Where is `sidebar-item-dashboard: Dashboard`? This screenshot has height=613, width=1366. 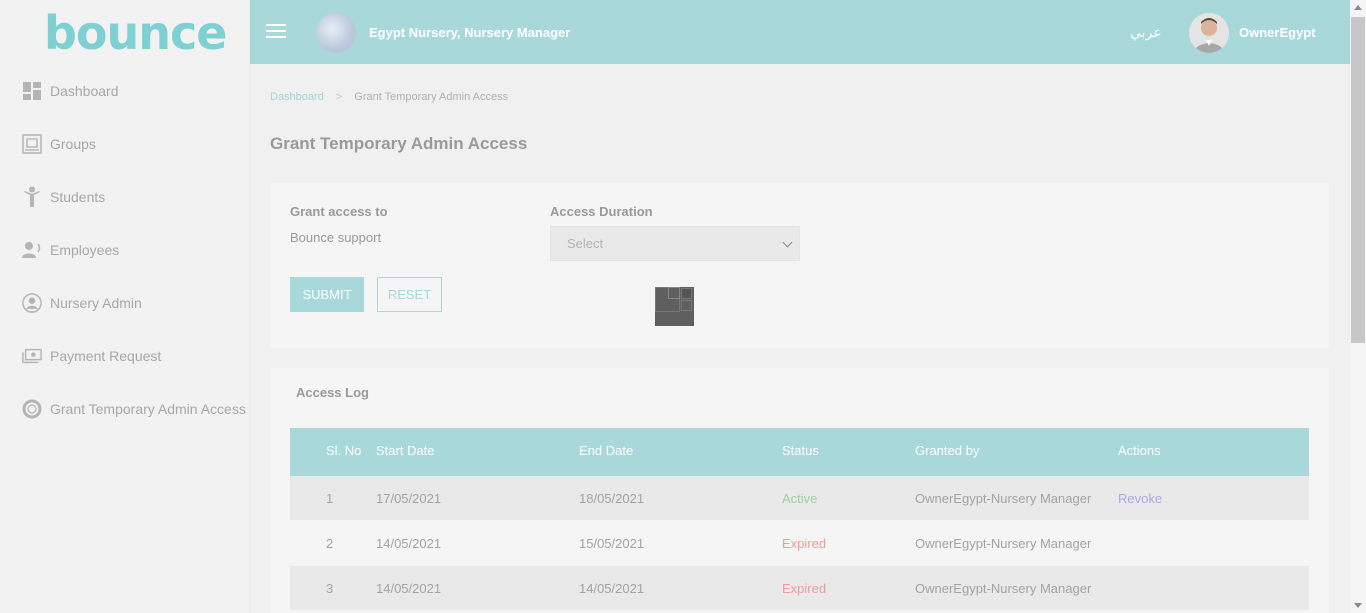 sidebar-item-dashboard: Dashboard is located at coordinates (125, 90).